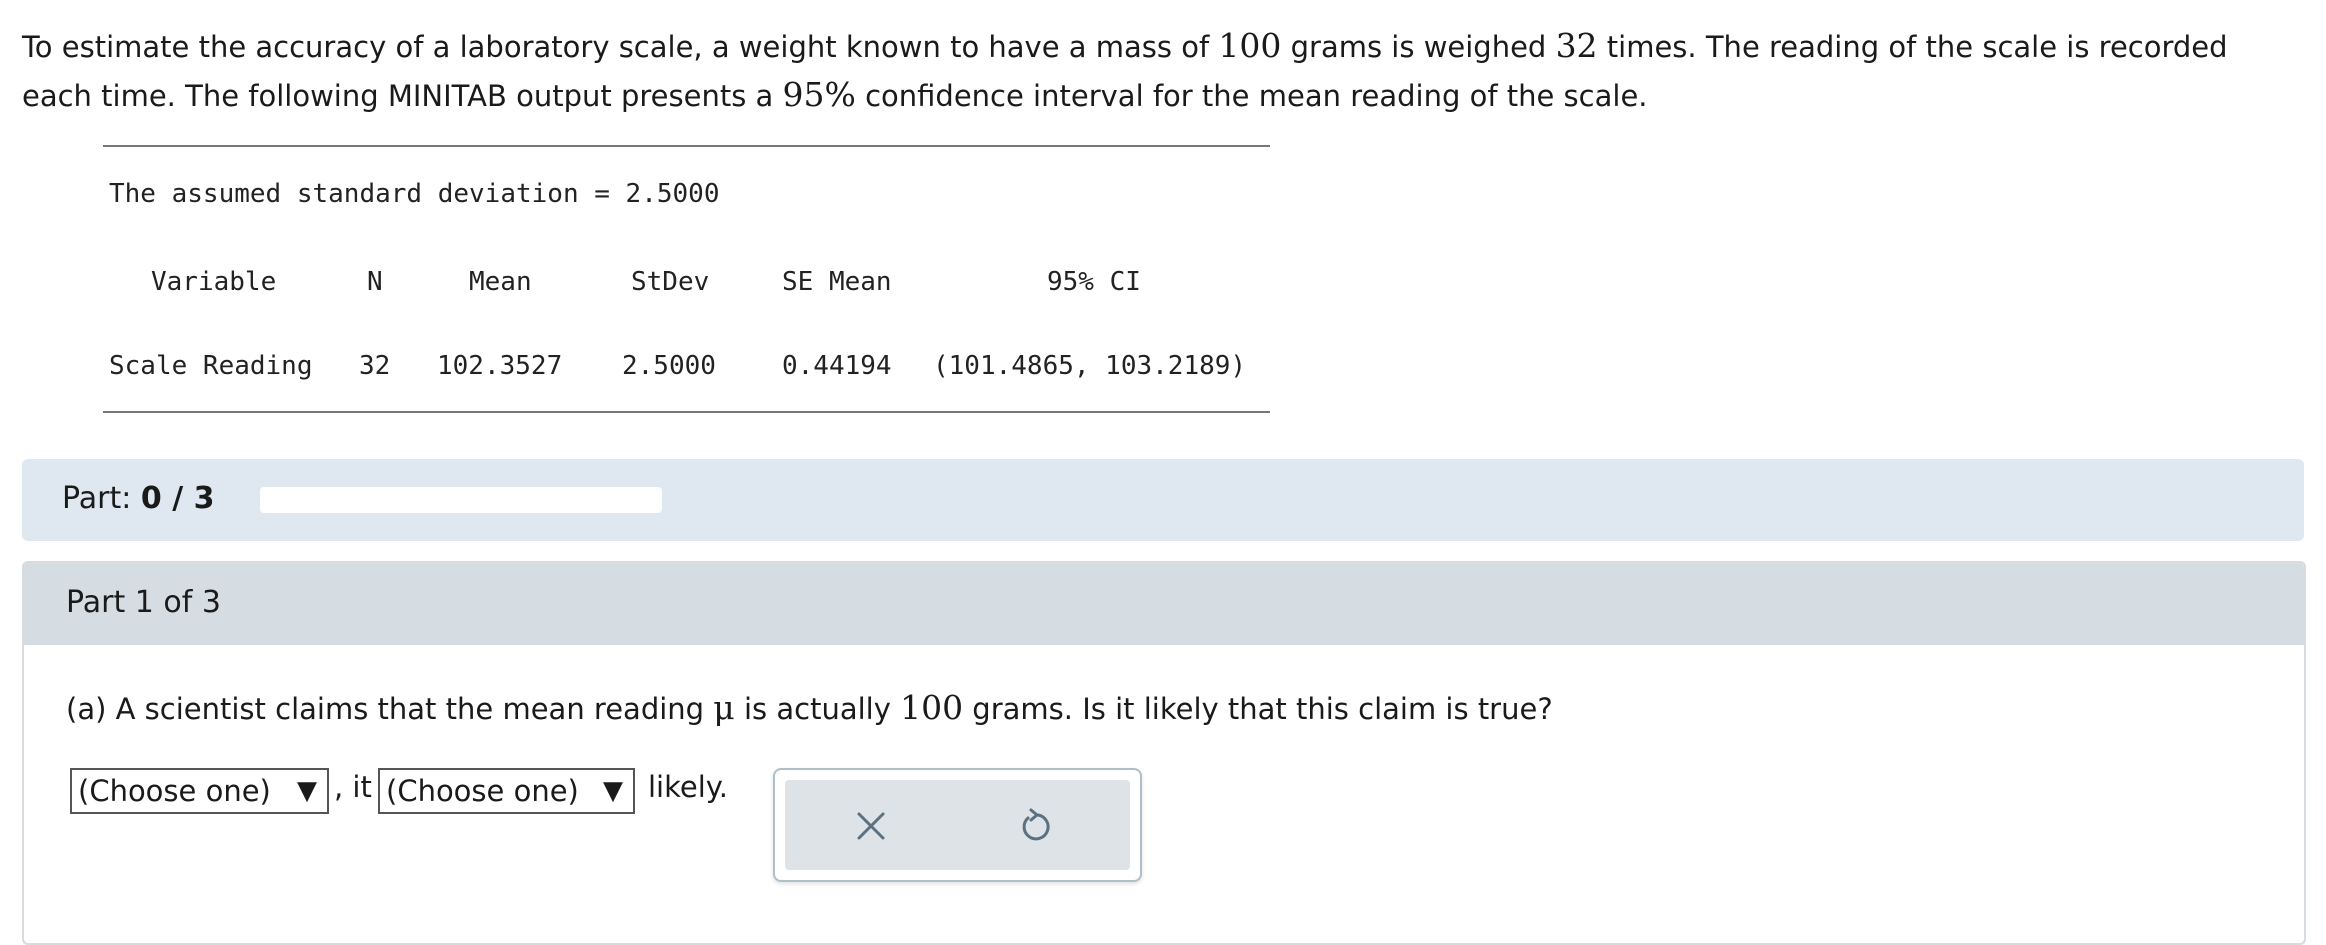 This screenshot has height=945, width=2326. Describe the element at coordinates (837, 366) in the screenshot. I see `cell-se-mean: 0.44194` at that location.